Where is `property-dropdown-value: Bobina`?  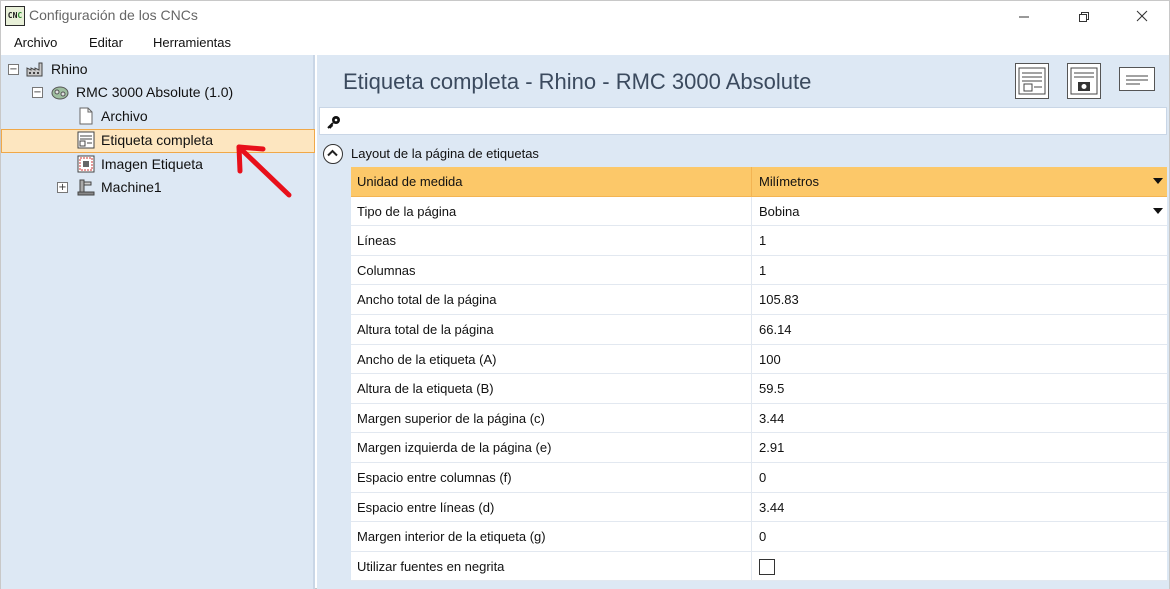
property-dropdown-value: Bobina is located at coordinates (779, 211).